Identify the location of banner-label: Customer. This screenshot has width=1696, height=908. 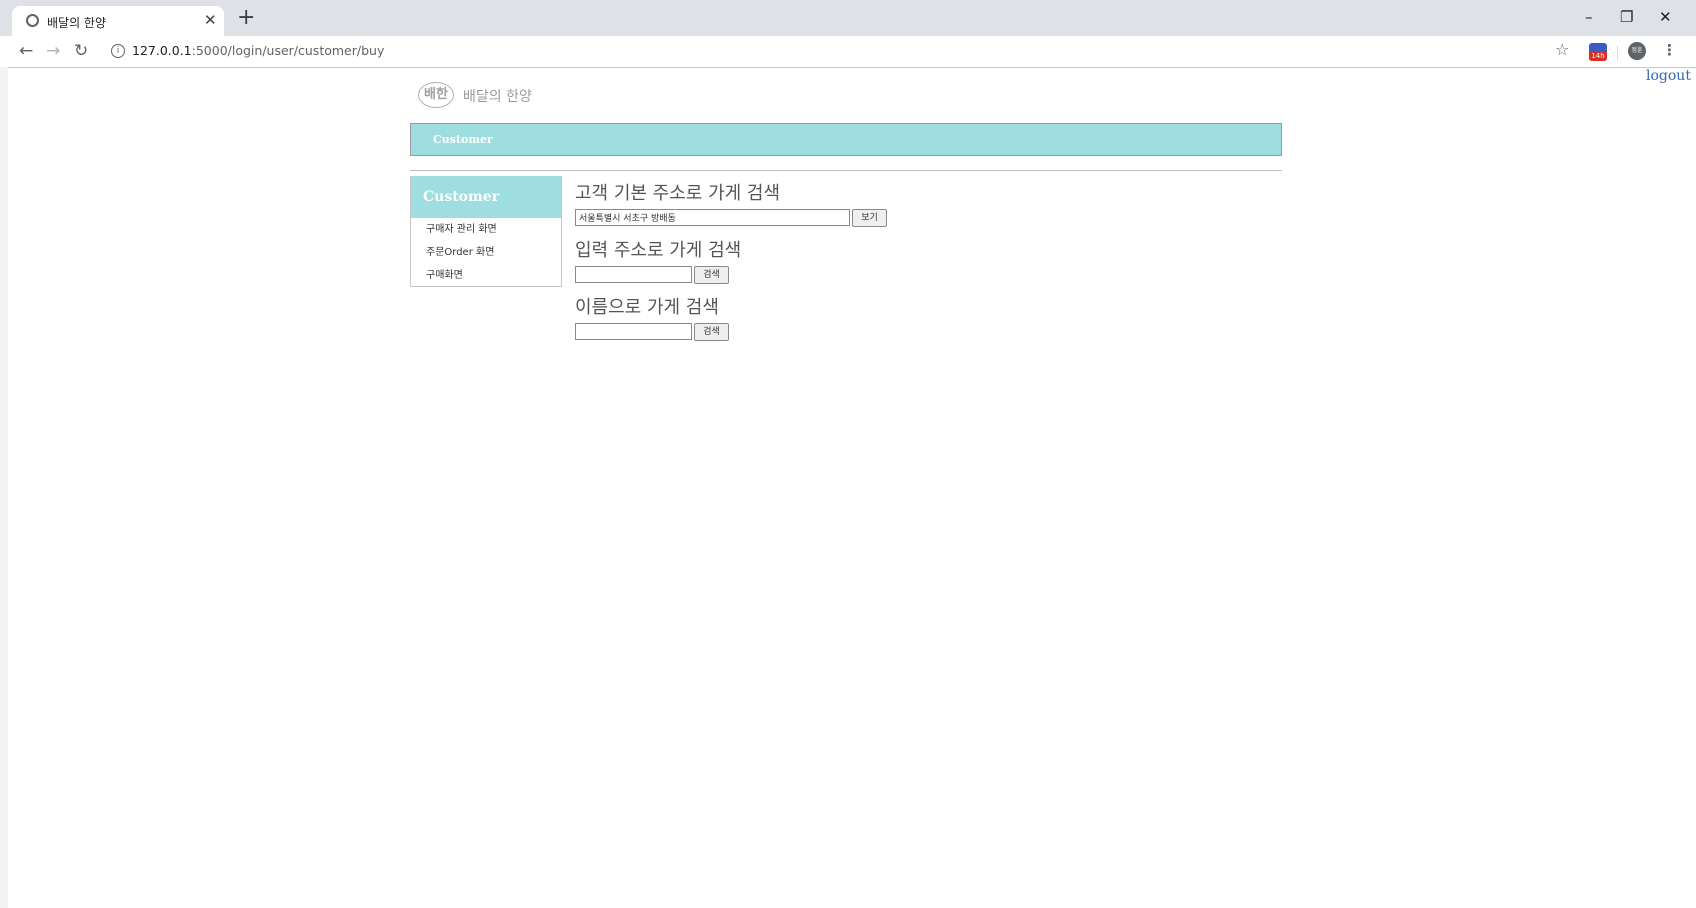
(463, 139).